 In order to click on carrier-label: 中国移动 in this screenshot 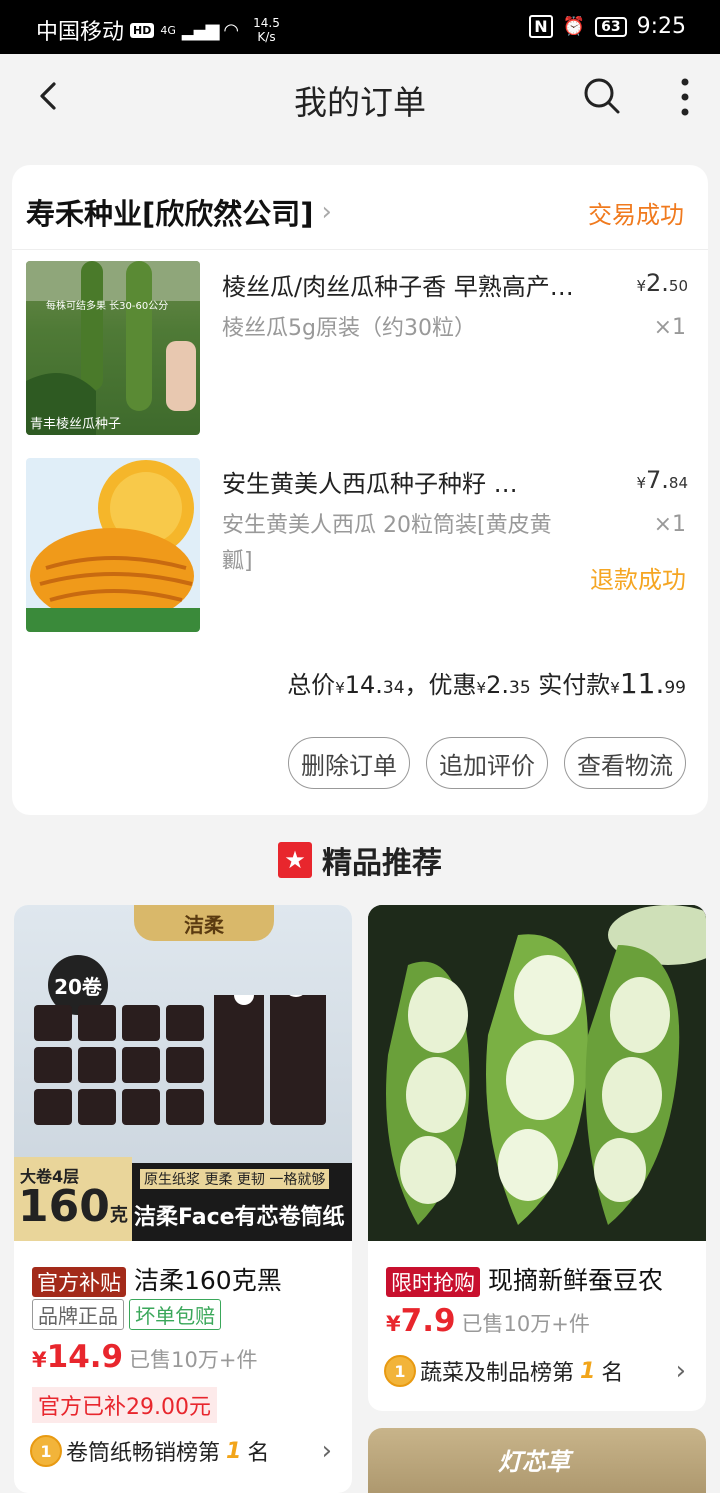, I will do `click(80, 32)`.